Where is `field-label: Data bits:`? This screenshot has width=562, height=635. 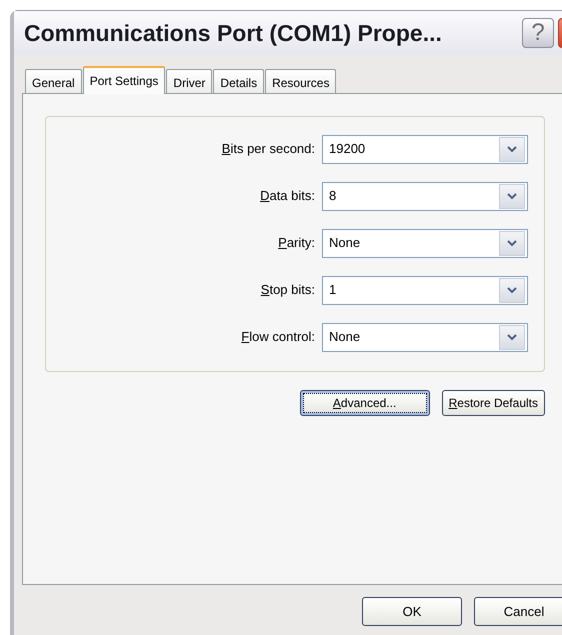
field-label: Data bits: is located at coordinates (287, 196).